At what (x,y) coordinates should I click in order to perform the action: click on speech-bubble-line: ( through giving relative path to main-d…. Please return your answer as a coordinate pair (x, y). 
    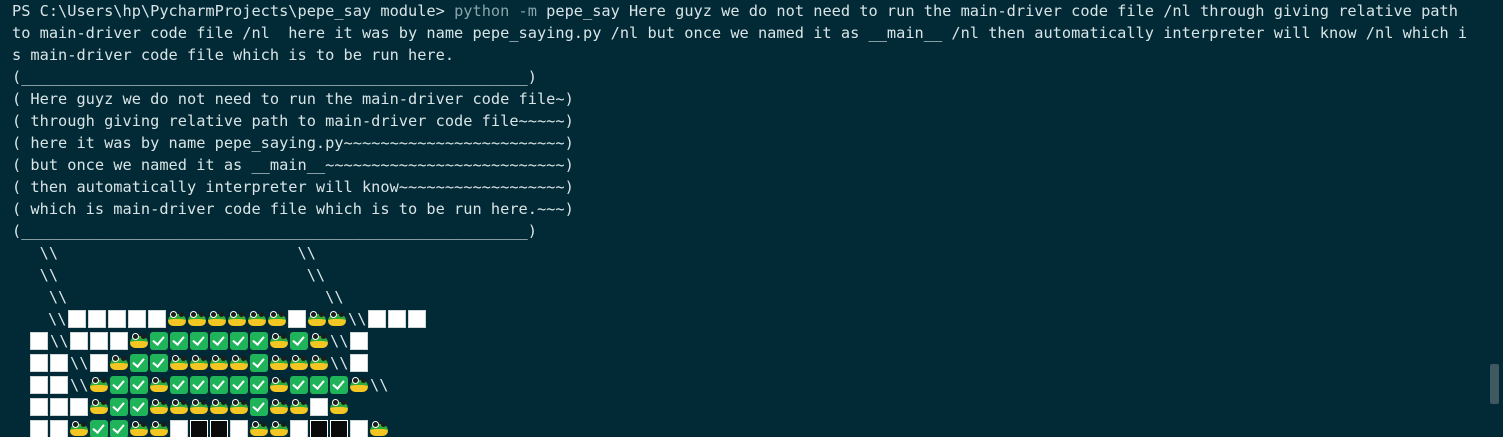
    Looking at the image, I should click on (293, 121).